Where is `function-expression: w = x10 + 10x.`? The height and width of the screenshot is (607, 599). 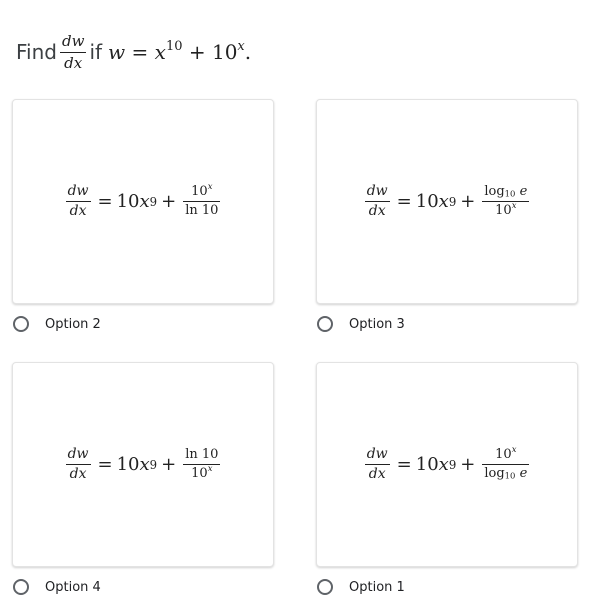
function-expression: w = x10 + 10x. is located at coordinates (179, 52).